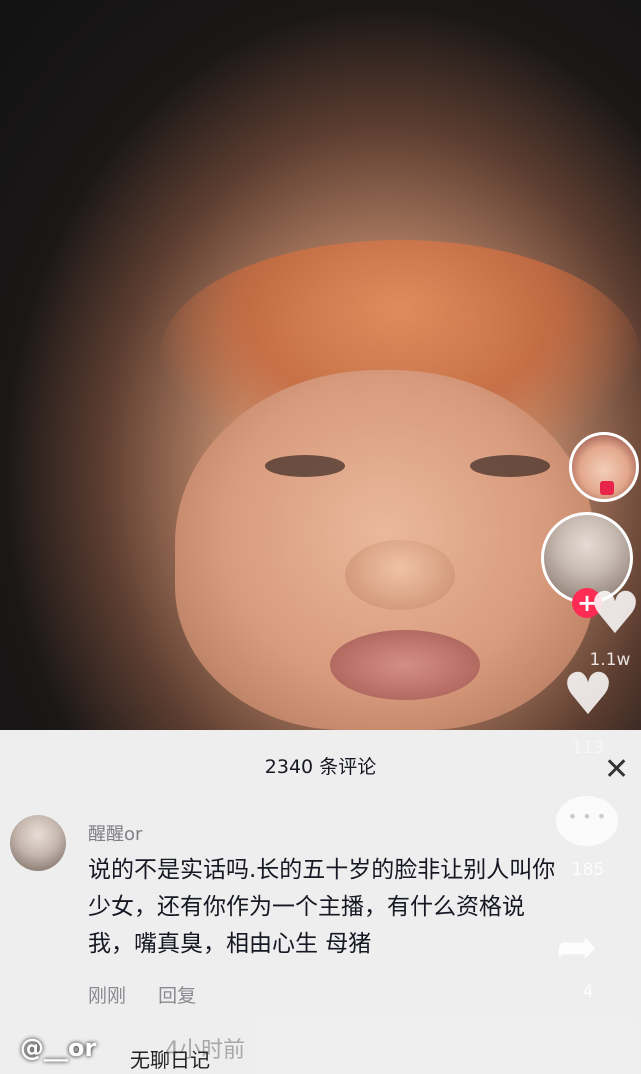  Describe the element at coordinates (38, 843) in the screenshot. I see `comment-avatar` at that location.